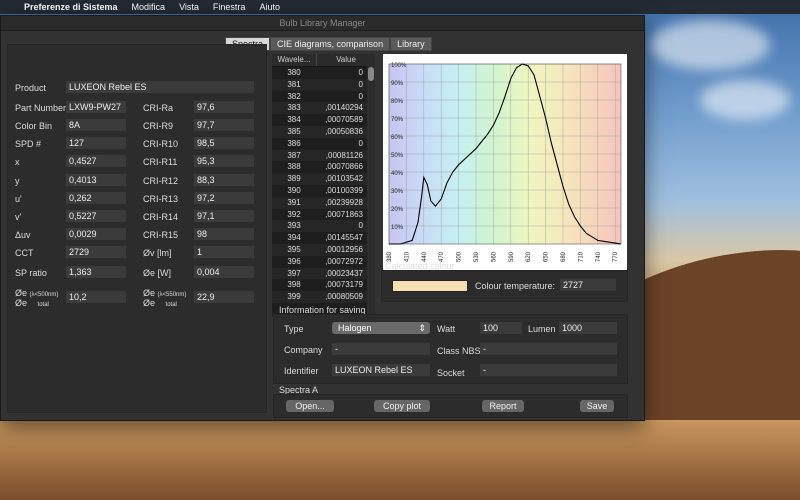 This screenshot has width=800, height=500. Describe the element at coordinates (323, 191) in the screenshot. I see `table-row: 390 ,00100399` at that location.